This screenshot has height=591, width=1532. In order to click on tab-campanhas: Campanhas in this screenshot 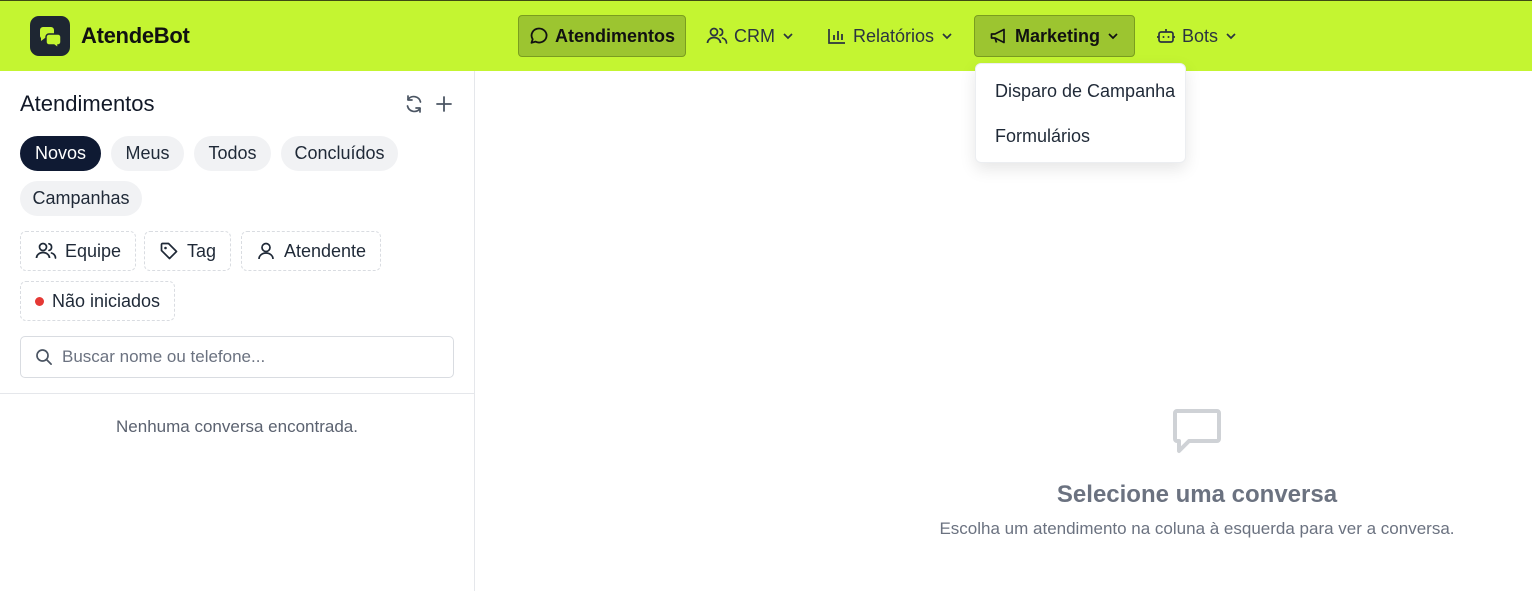, I will do `click(81, 198)`.